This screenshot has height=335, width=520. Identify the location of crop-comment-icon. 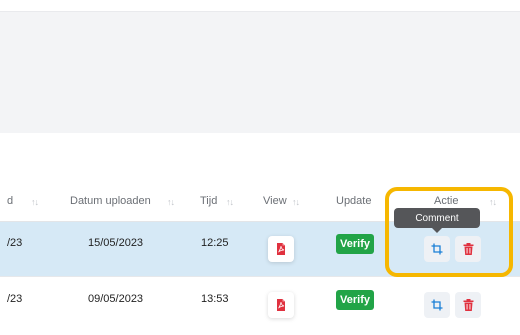
(437, 305).